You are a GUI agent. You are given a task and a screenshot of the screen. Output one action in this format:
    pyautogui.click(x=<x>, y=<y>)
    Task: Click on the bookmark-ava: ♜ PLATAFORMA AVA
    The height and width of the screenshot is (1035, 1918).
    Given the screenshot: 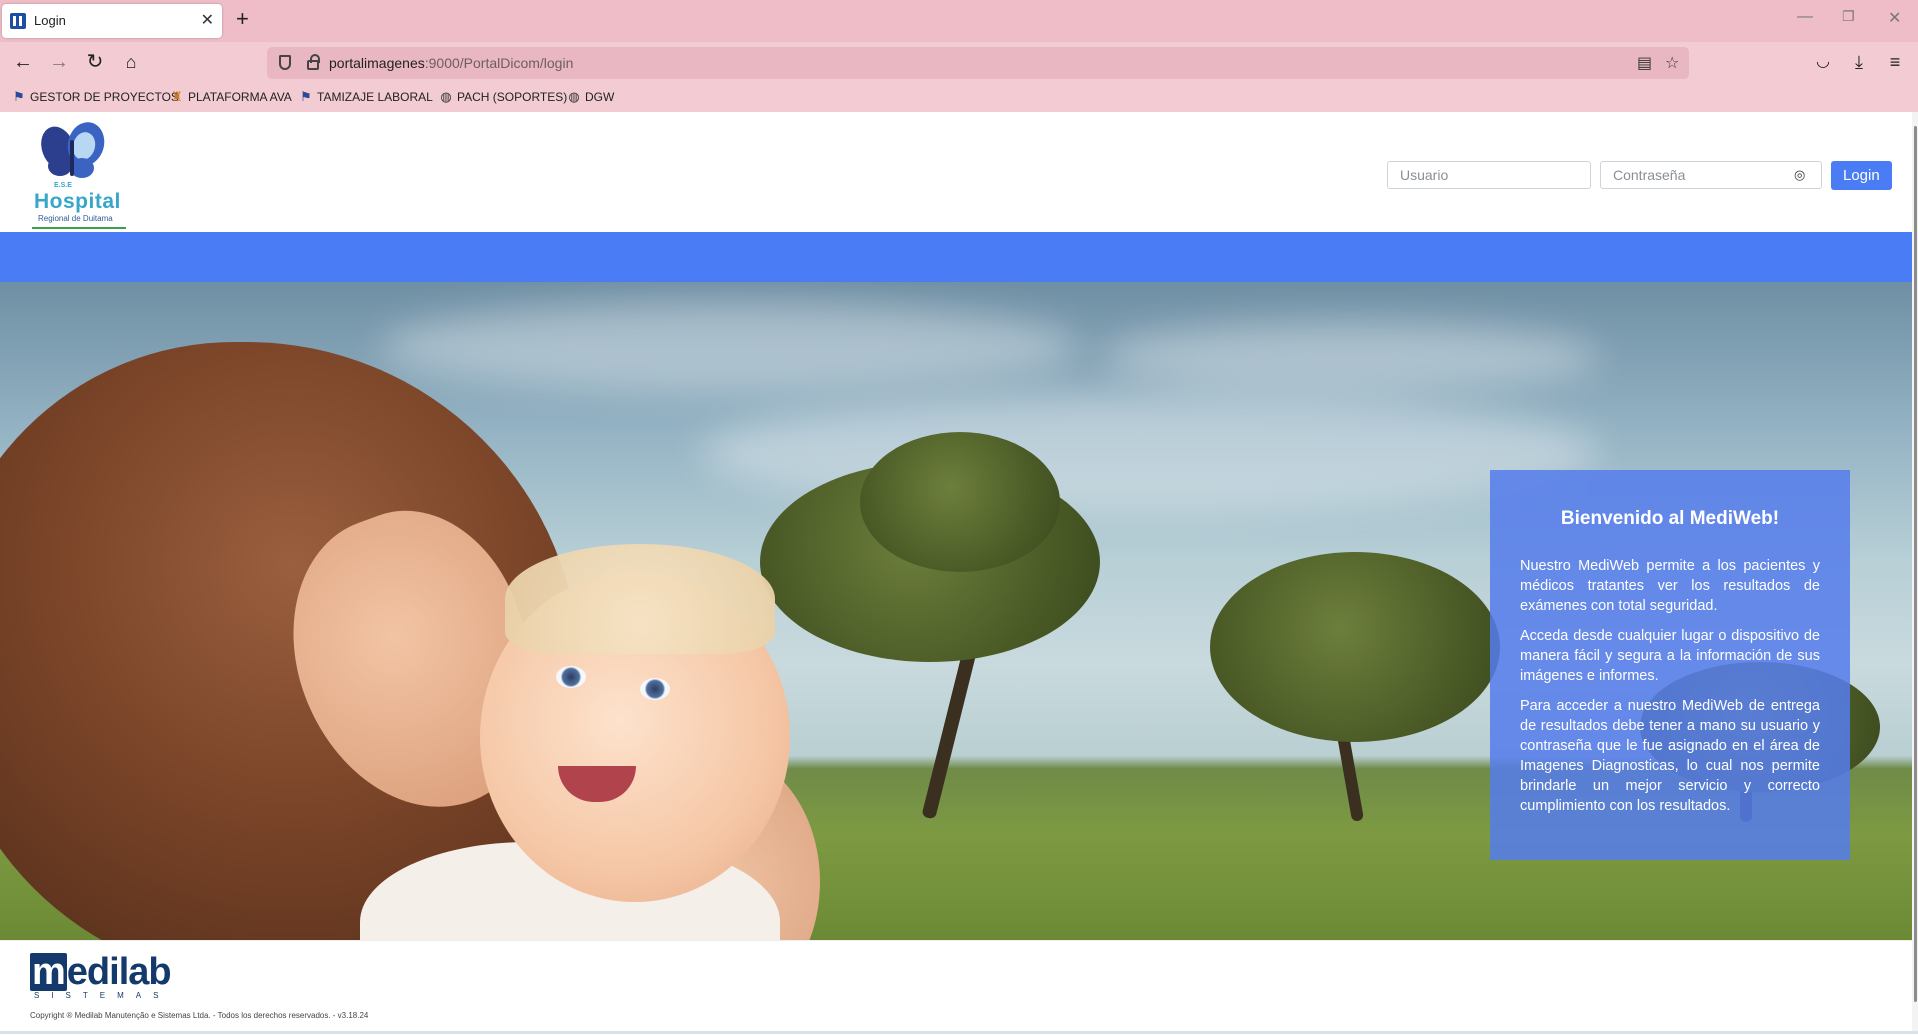 What is the action you would take?
    pyautogui.click(x=231, y=97)
    